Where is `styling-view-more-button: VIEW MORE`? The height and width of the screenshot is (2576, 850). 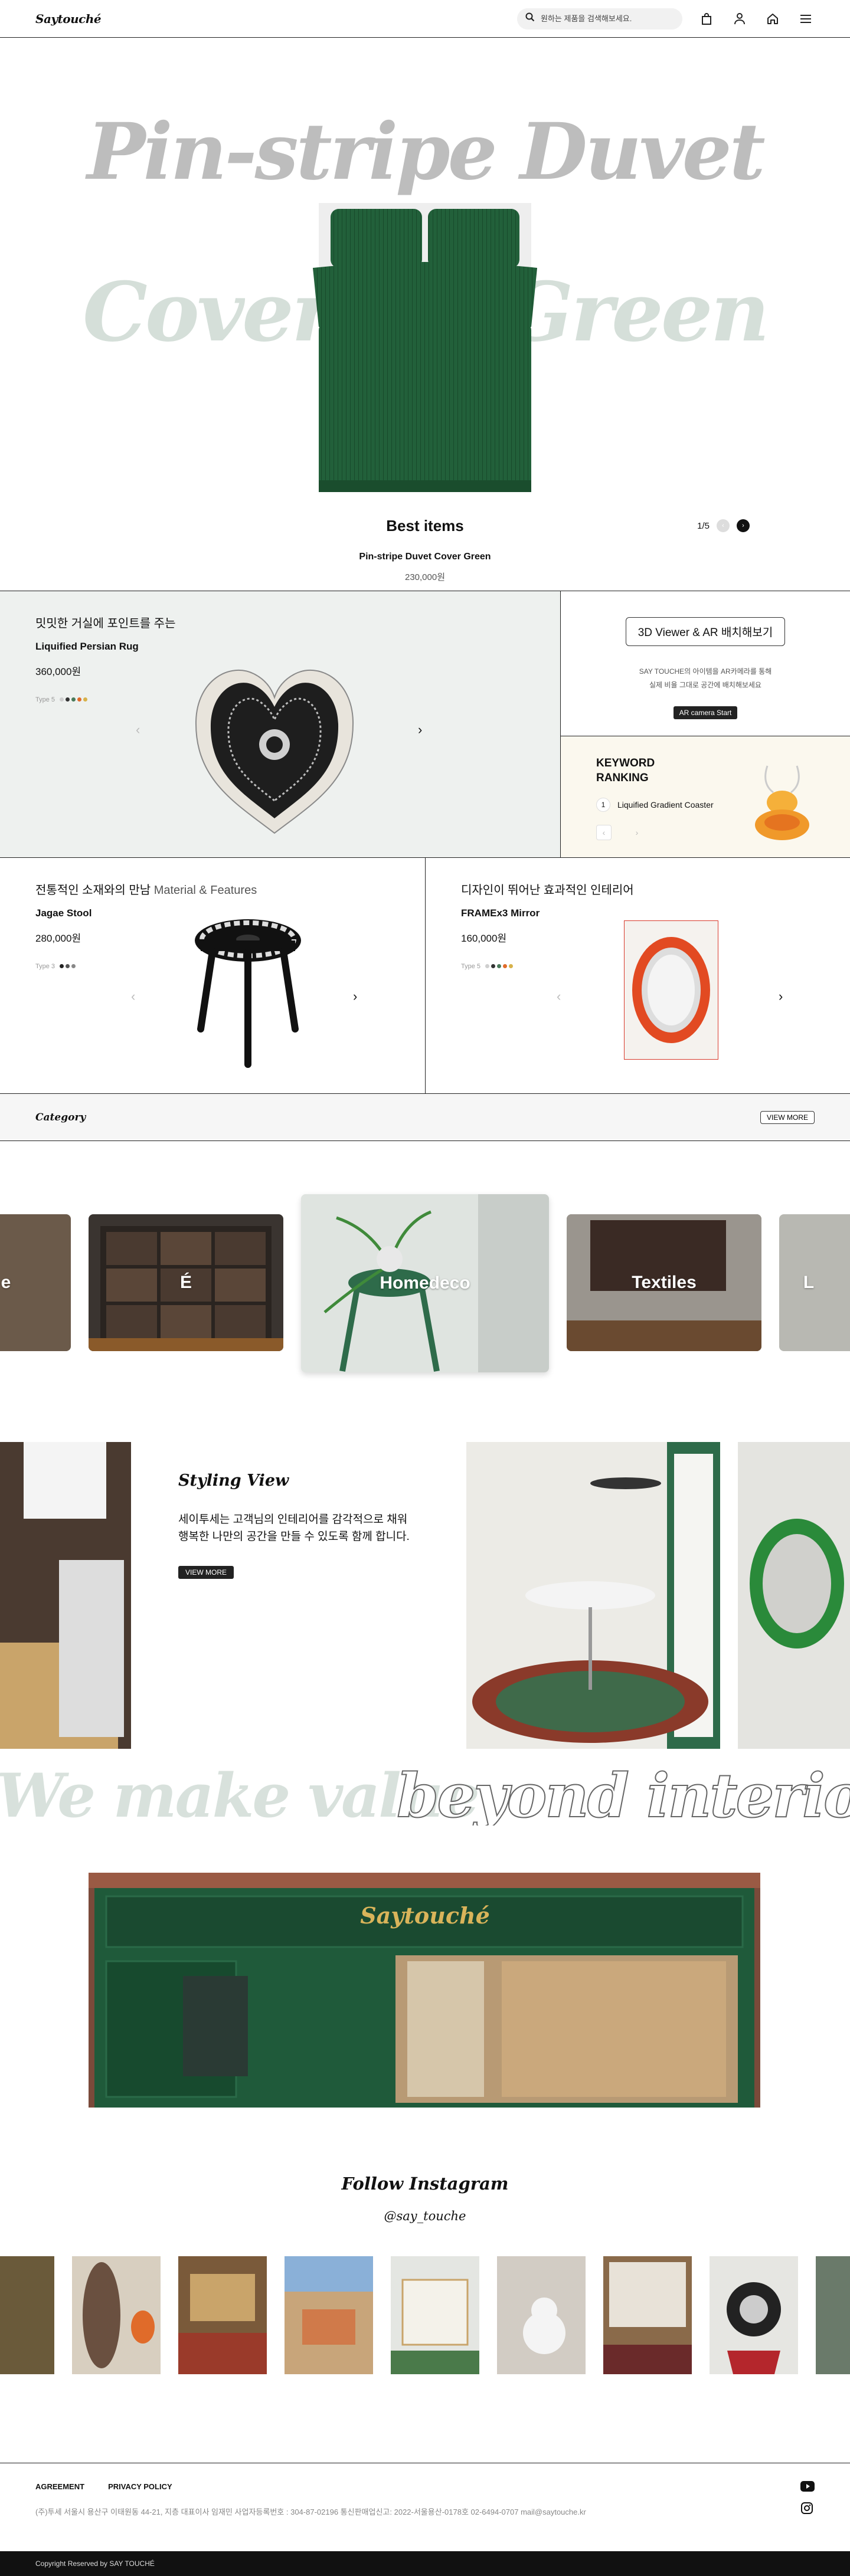
styling-view-more-button: VIEW MORE is located at coordinates (206, 1572).